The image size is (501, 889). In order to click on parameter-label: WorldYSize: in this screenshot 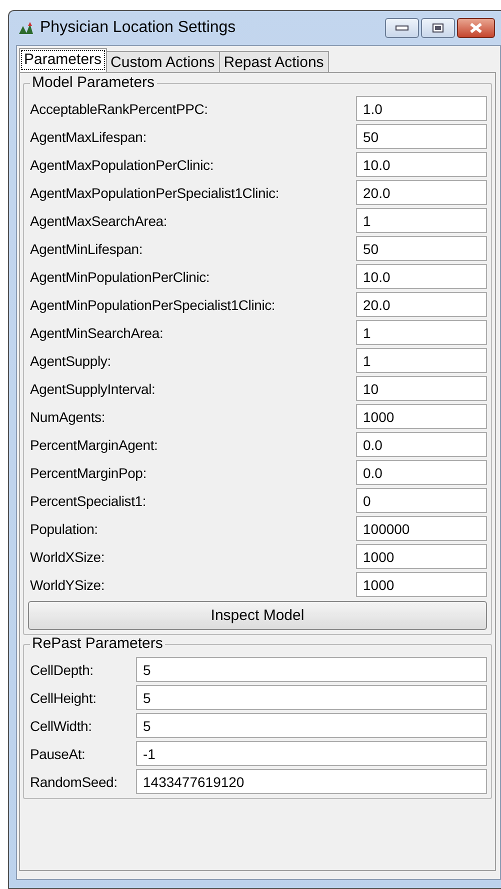, I will do `click(67, 584)`.